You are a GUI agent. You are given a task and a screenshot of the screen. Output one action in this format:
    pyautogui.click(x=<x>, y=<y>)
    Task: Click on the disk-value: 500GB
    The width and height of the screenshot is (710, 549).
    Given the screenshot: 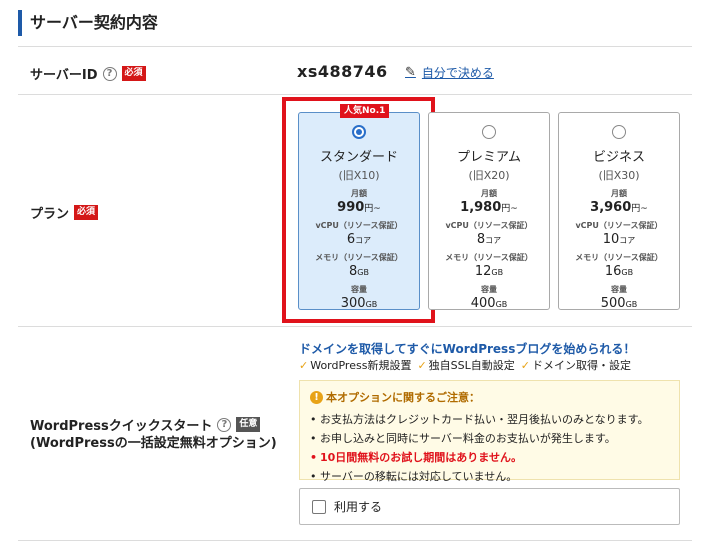 What is the action you would take?
    pyautogui.click(x=619, y=303)
    